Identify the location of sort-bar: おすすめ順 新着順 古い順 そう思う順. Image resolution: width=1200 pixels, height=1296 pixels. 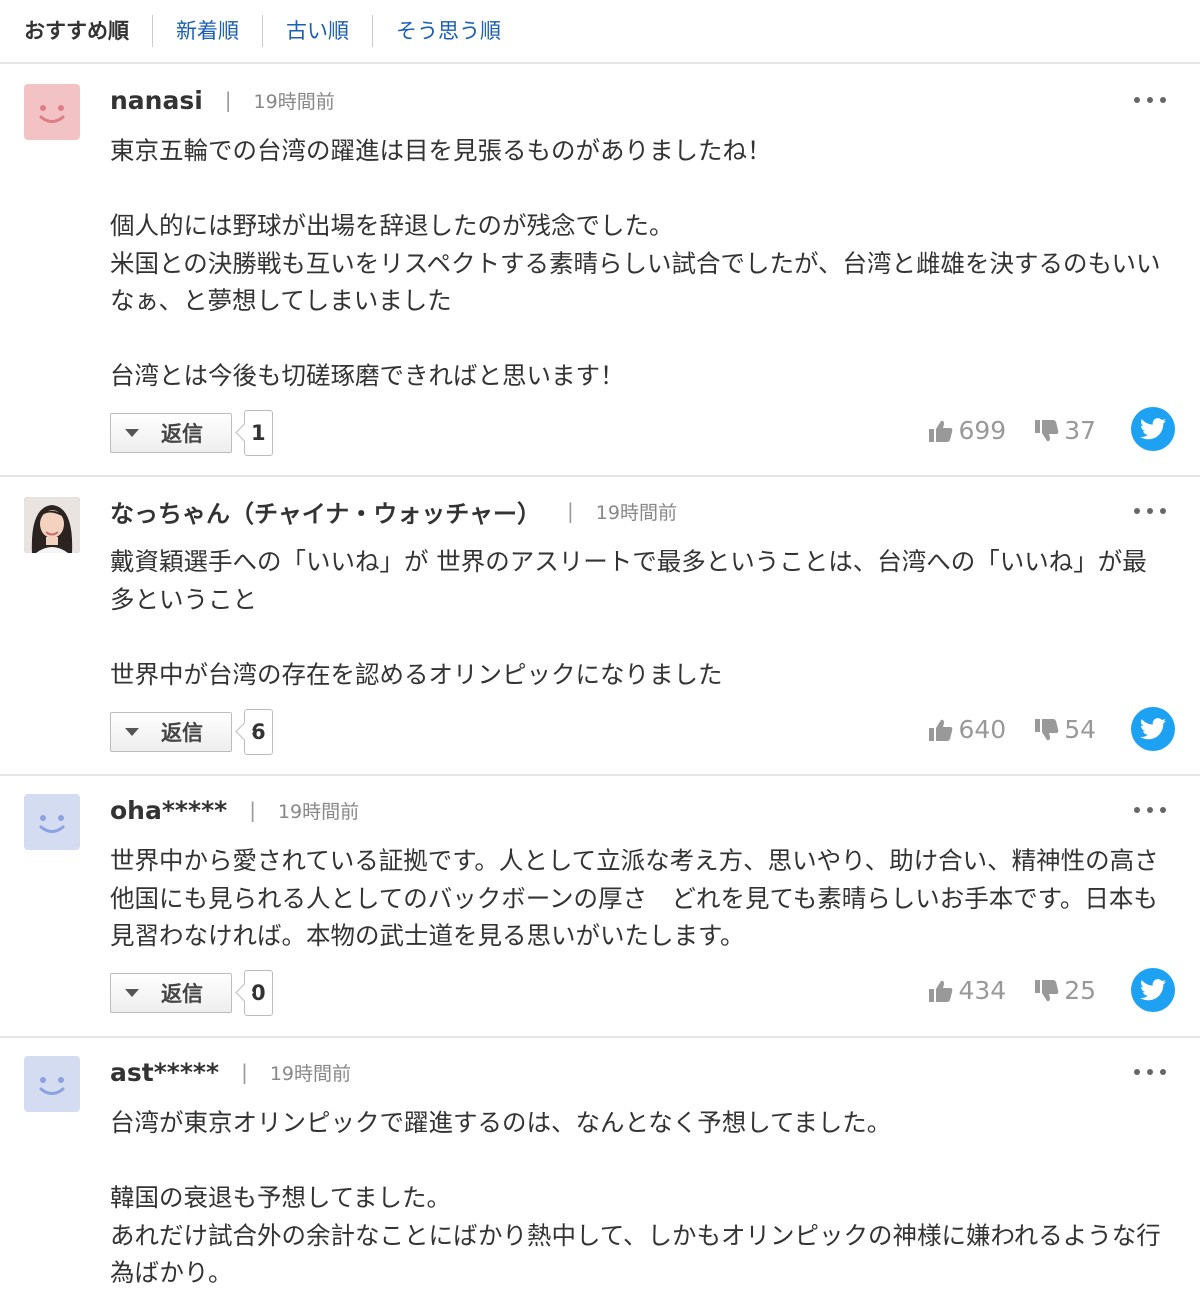
(600, 32).